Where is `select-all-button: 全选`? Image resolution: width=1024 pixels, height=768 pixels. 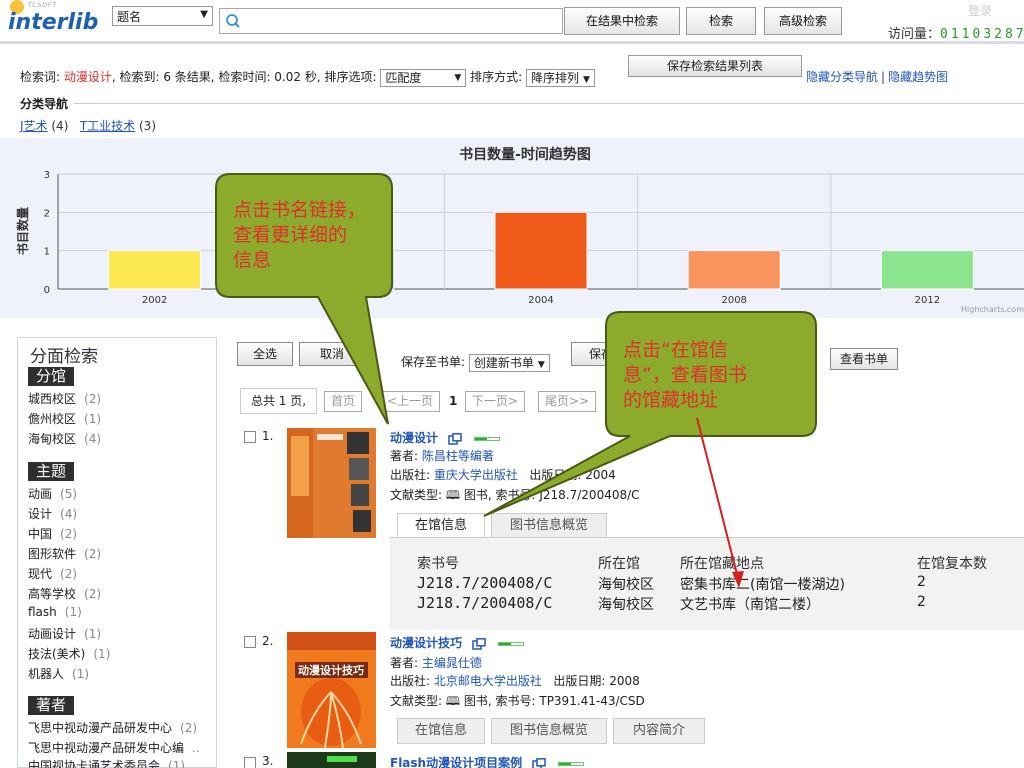
select-all-button: 全选 is located at coordinates (265, 354).